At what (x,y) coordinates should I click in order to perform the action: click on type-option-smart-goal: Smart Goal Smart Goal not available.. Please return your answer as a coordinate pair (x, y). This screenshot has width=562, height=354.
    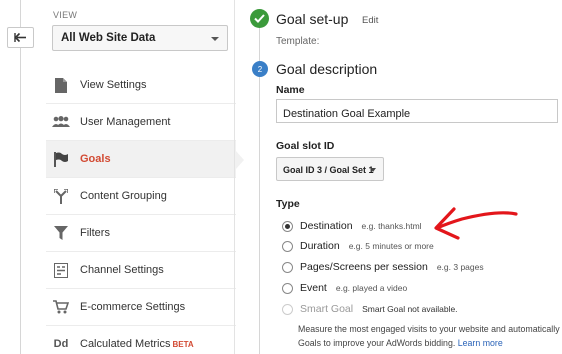
    Looking at the image, I should click on (370, 309).